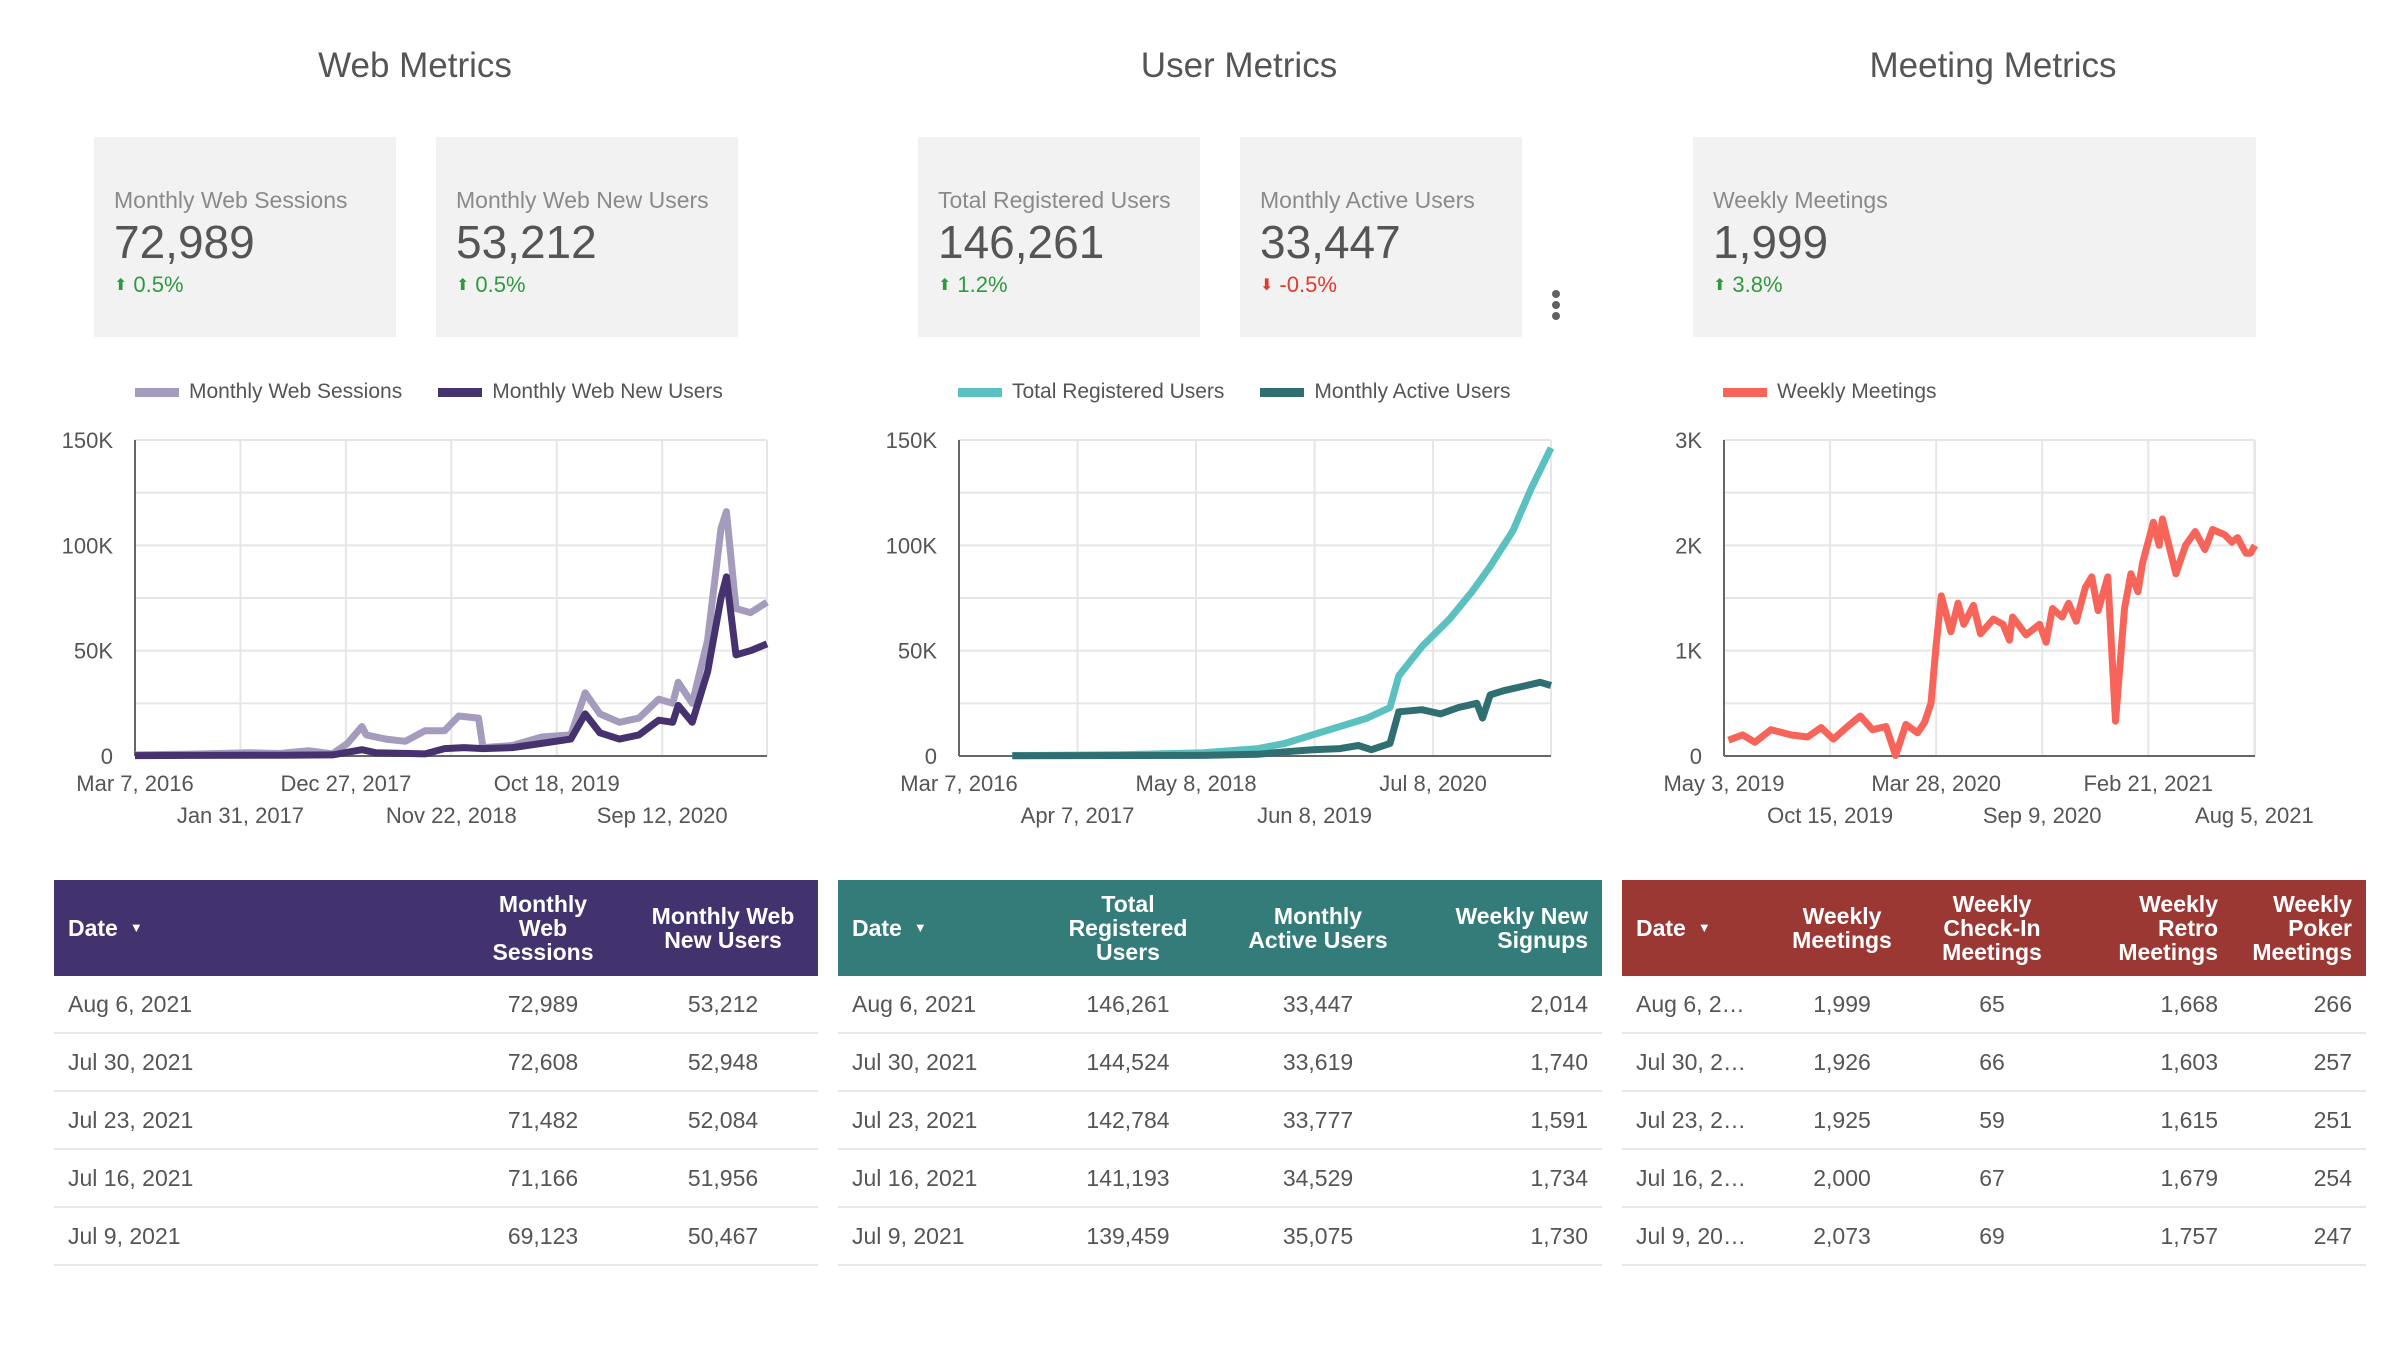 This screenshot has width=2394, height=1358. I want to click on value-cell: 33,447, so click(1318, 1003).